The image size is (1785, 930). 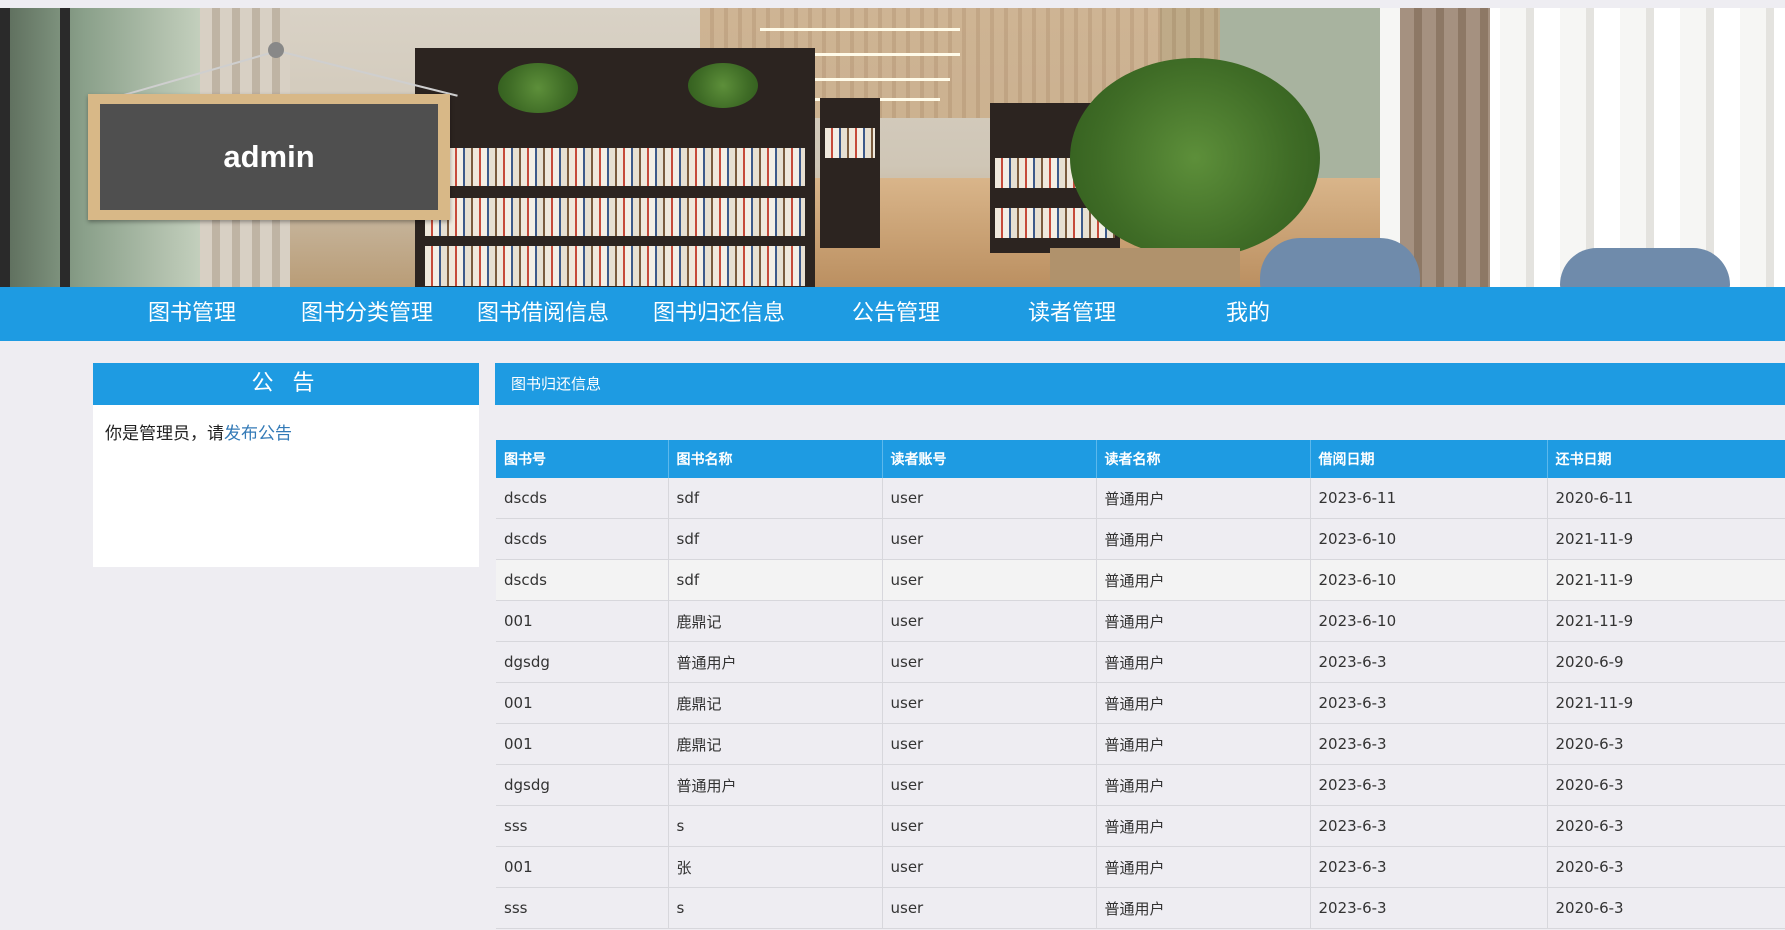 I want to click on column-header-borrow-date: 借阅日期, so click(x=1429, y=459).